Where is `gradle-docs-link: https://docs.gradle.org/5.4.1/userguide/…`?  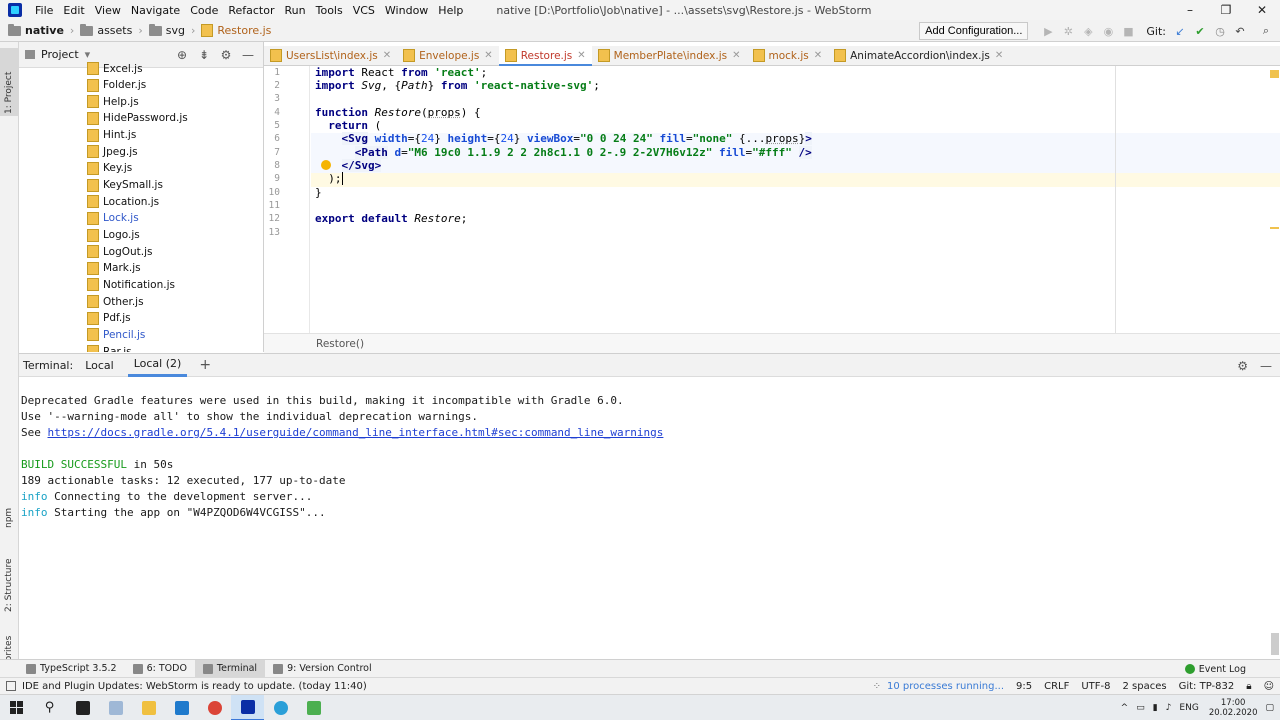 gradle-docs-link: https://docs.gradle.org/5.4.1/userguide/… is located at coordinates (356, 432).